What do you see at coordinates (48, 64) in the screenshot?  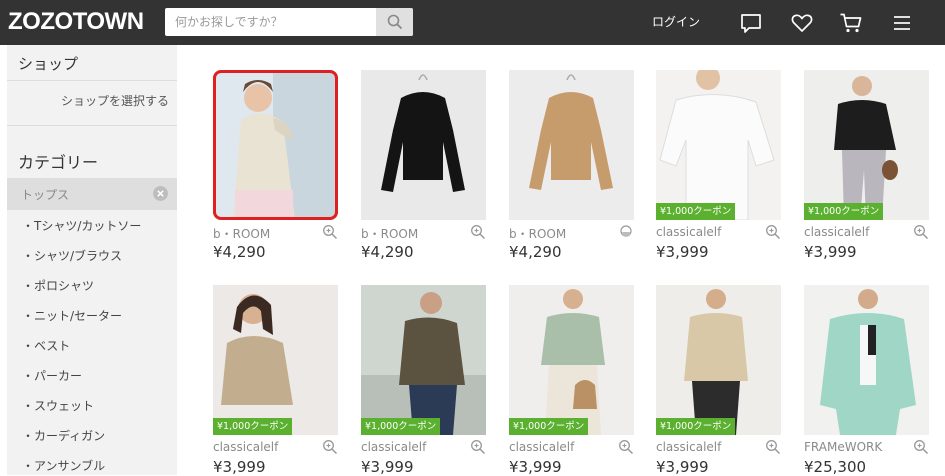 I see `shop-heading: ショップ` at bounding box center [48, 64].